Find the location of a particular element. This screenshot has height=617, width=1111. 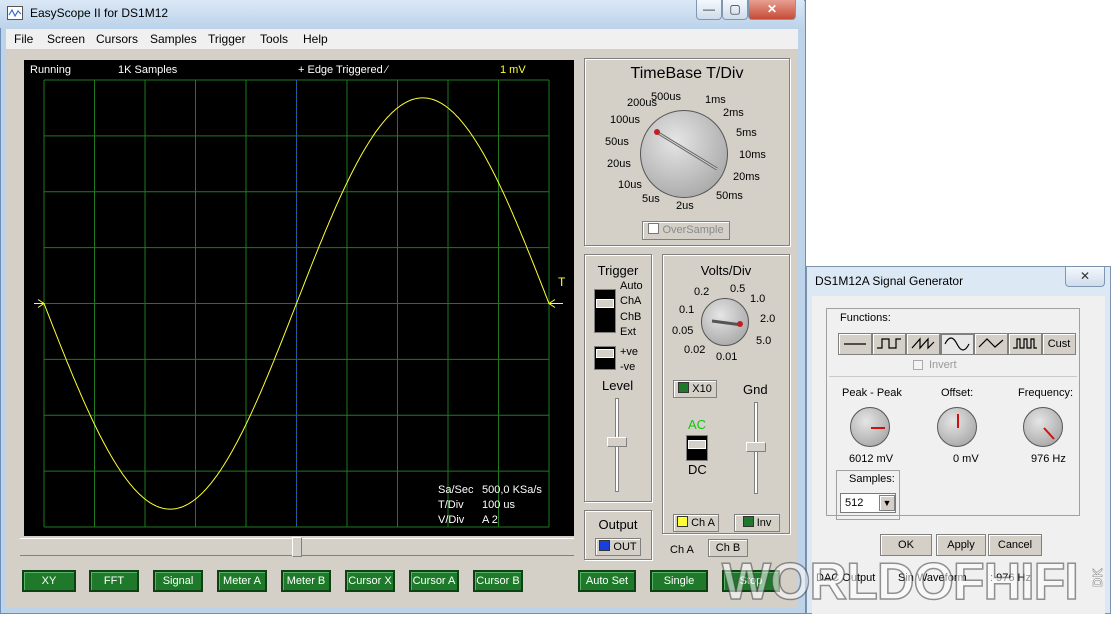

invert-checkbox-label: Invert is located at coordinates (943, 365).